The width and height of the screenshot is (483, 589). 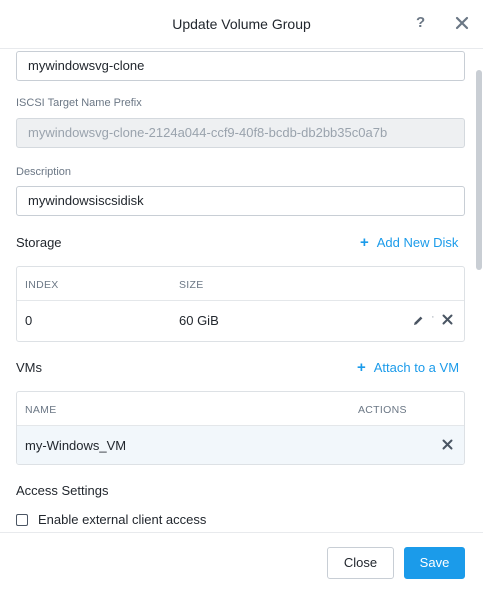 I want to click on attach-vm-link: + Attach to a VM, so click(x=408, y=367).